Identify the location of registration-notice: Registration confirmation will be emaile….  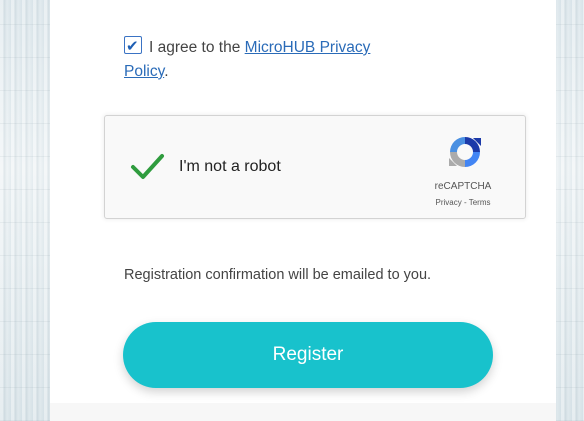
(278, 275).